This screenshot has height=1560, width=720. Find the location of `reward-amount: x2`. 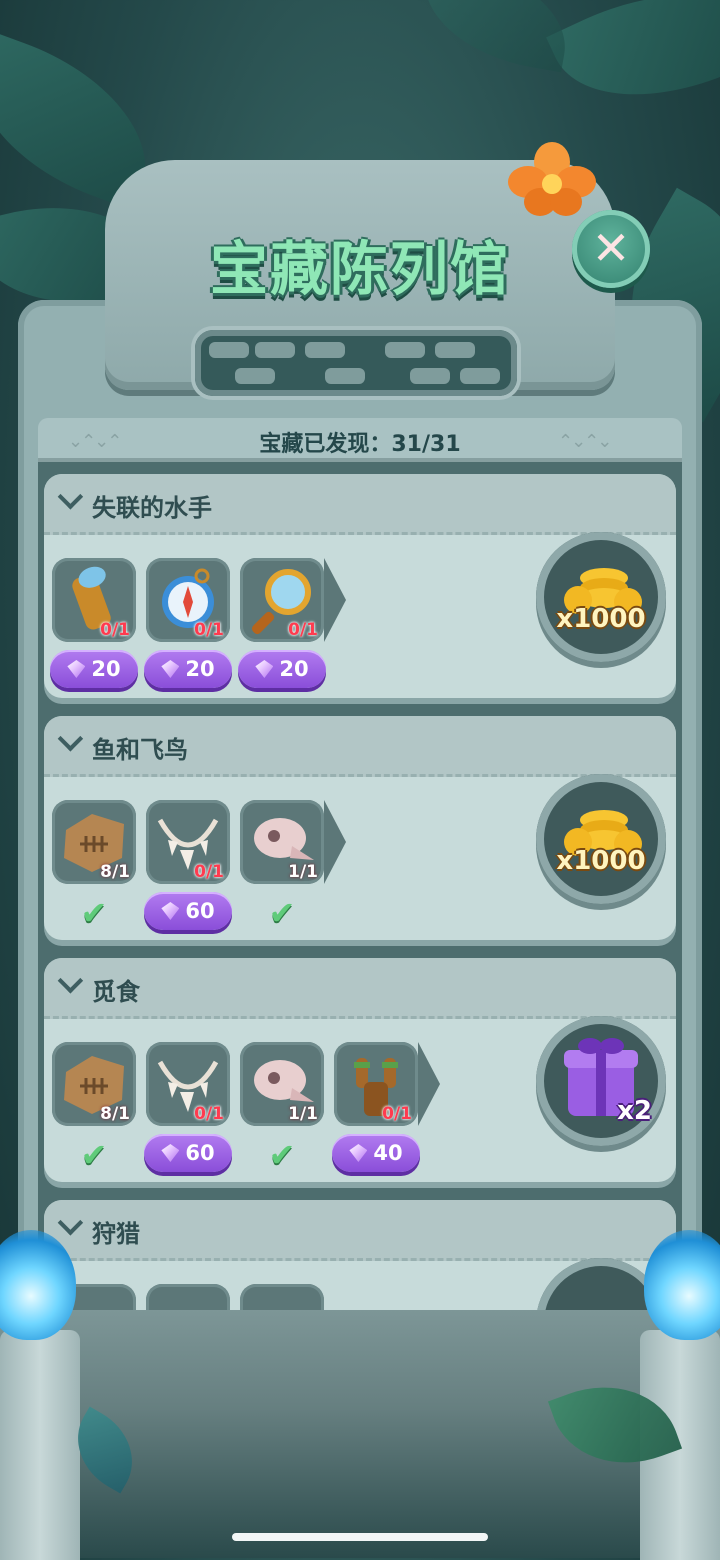

reward-amount: x2 is located at coordinates (634, 1111).